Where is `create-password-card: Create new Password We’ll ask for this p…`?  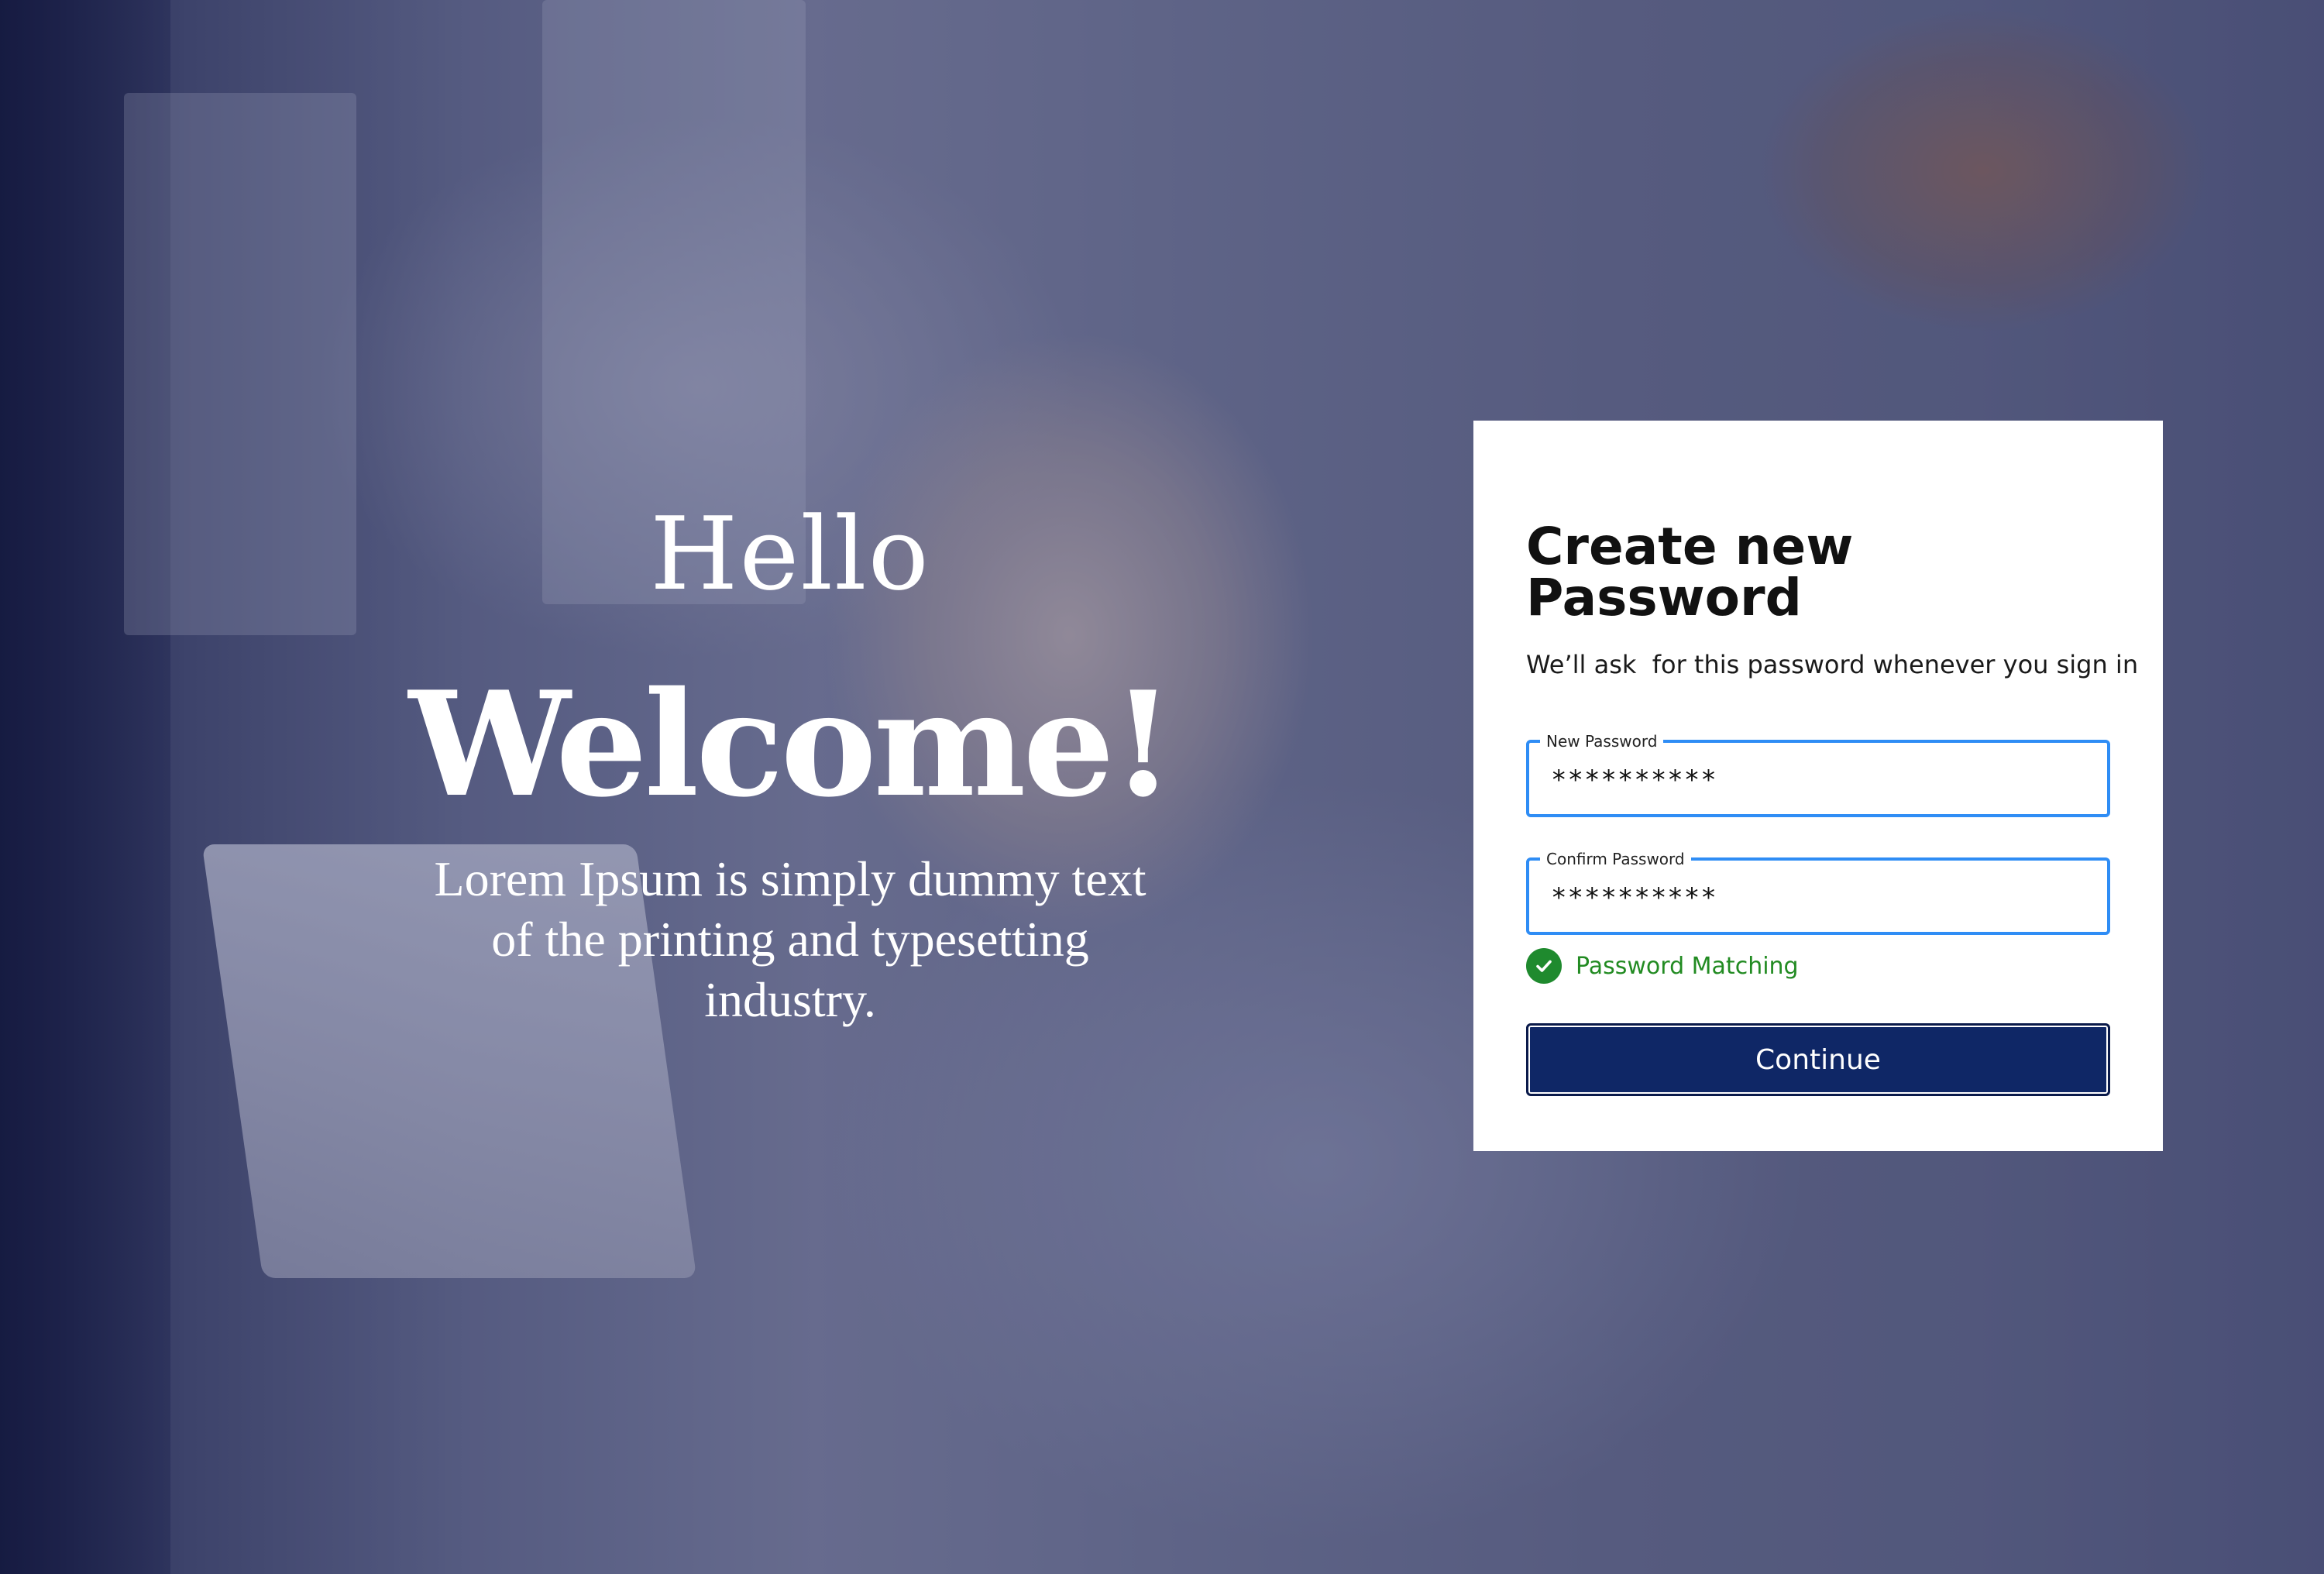 create-password-card: Create new Password We’ll ask for this p… is located at coordinates (1818, 786).